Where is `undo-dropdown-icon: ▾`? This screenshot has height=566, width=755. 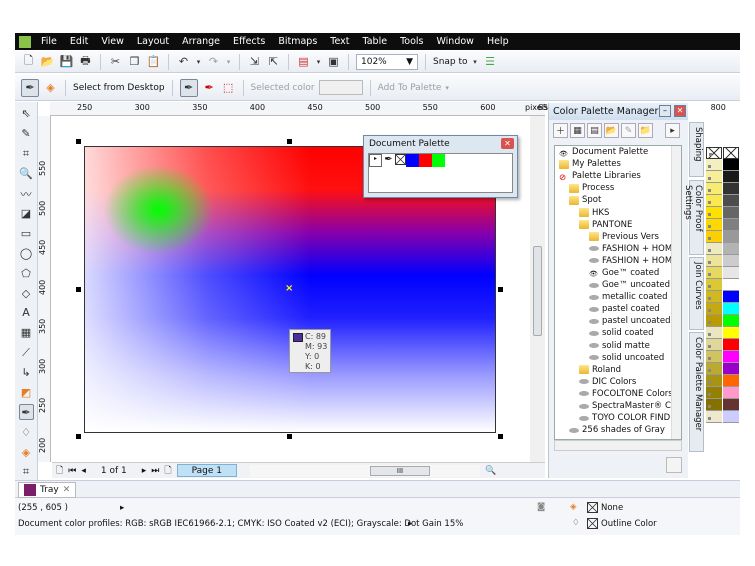 undo-dropdown-icon: ▾ is located at coordinates (198, 61).